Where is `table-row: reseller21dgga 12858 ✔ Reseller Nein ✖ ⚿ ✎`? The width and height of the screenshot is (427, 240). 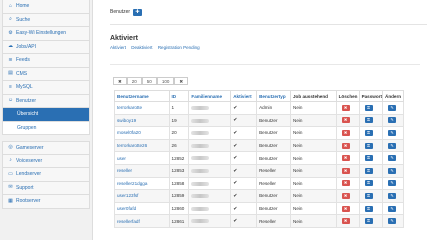
table-row: reseller21dgga 12858 ✔ Reseller Nein ✖ ⚿ ✎ is located at coordinates (259, 183).